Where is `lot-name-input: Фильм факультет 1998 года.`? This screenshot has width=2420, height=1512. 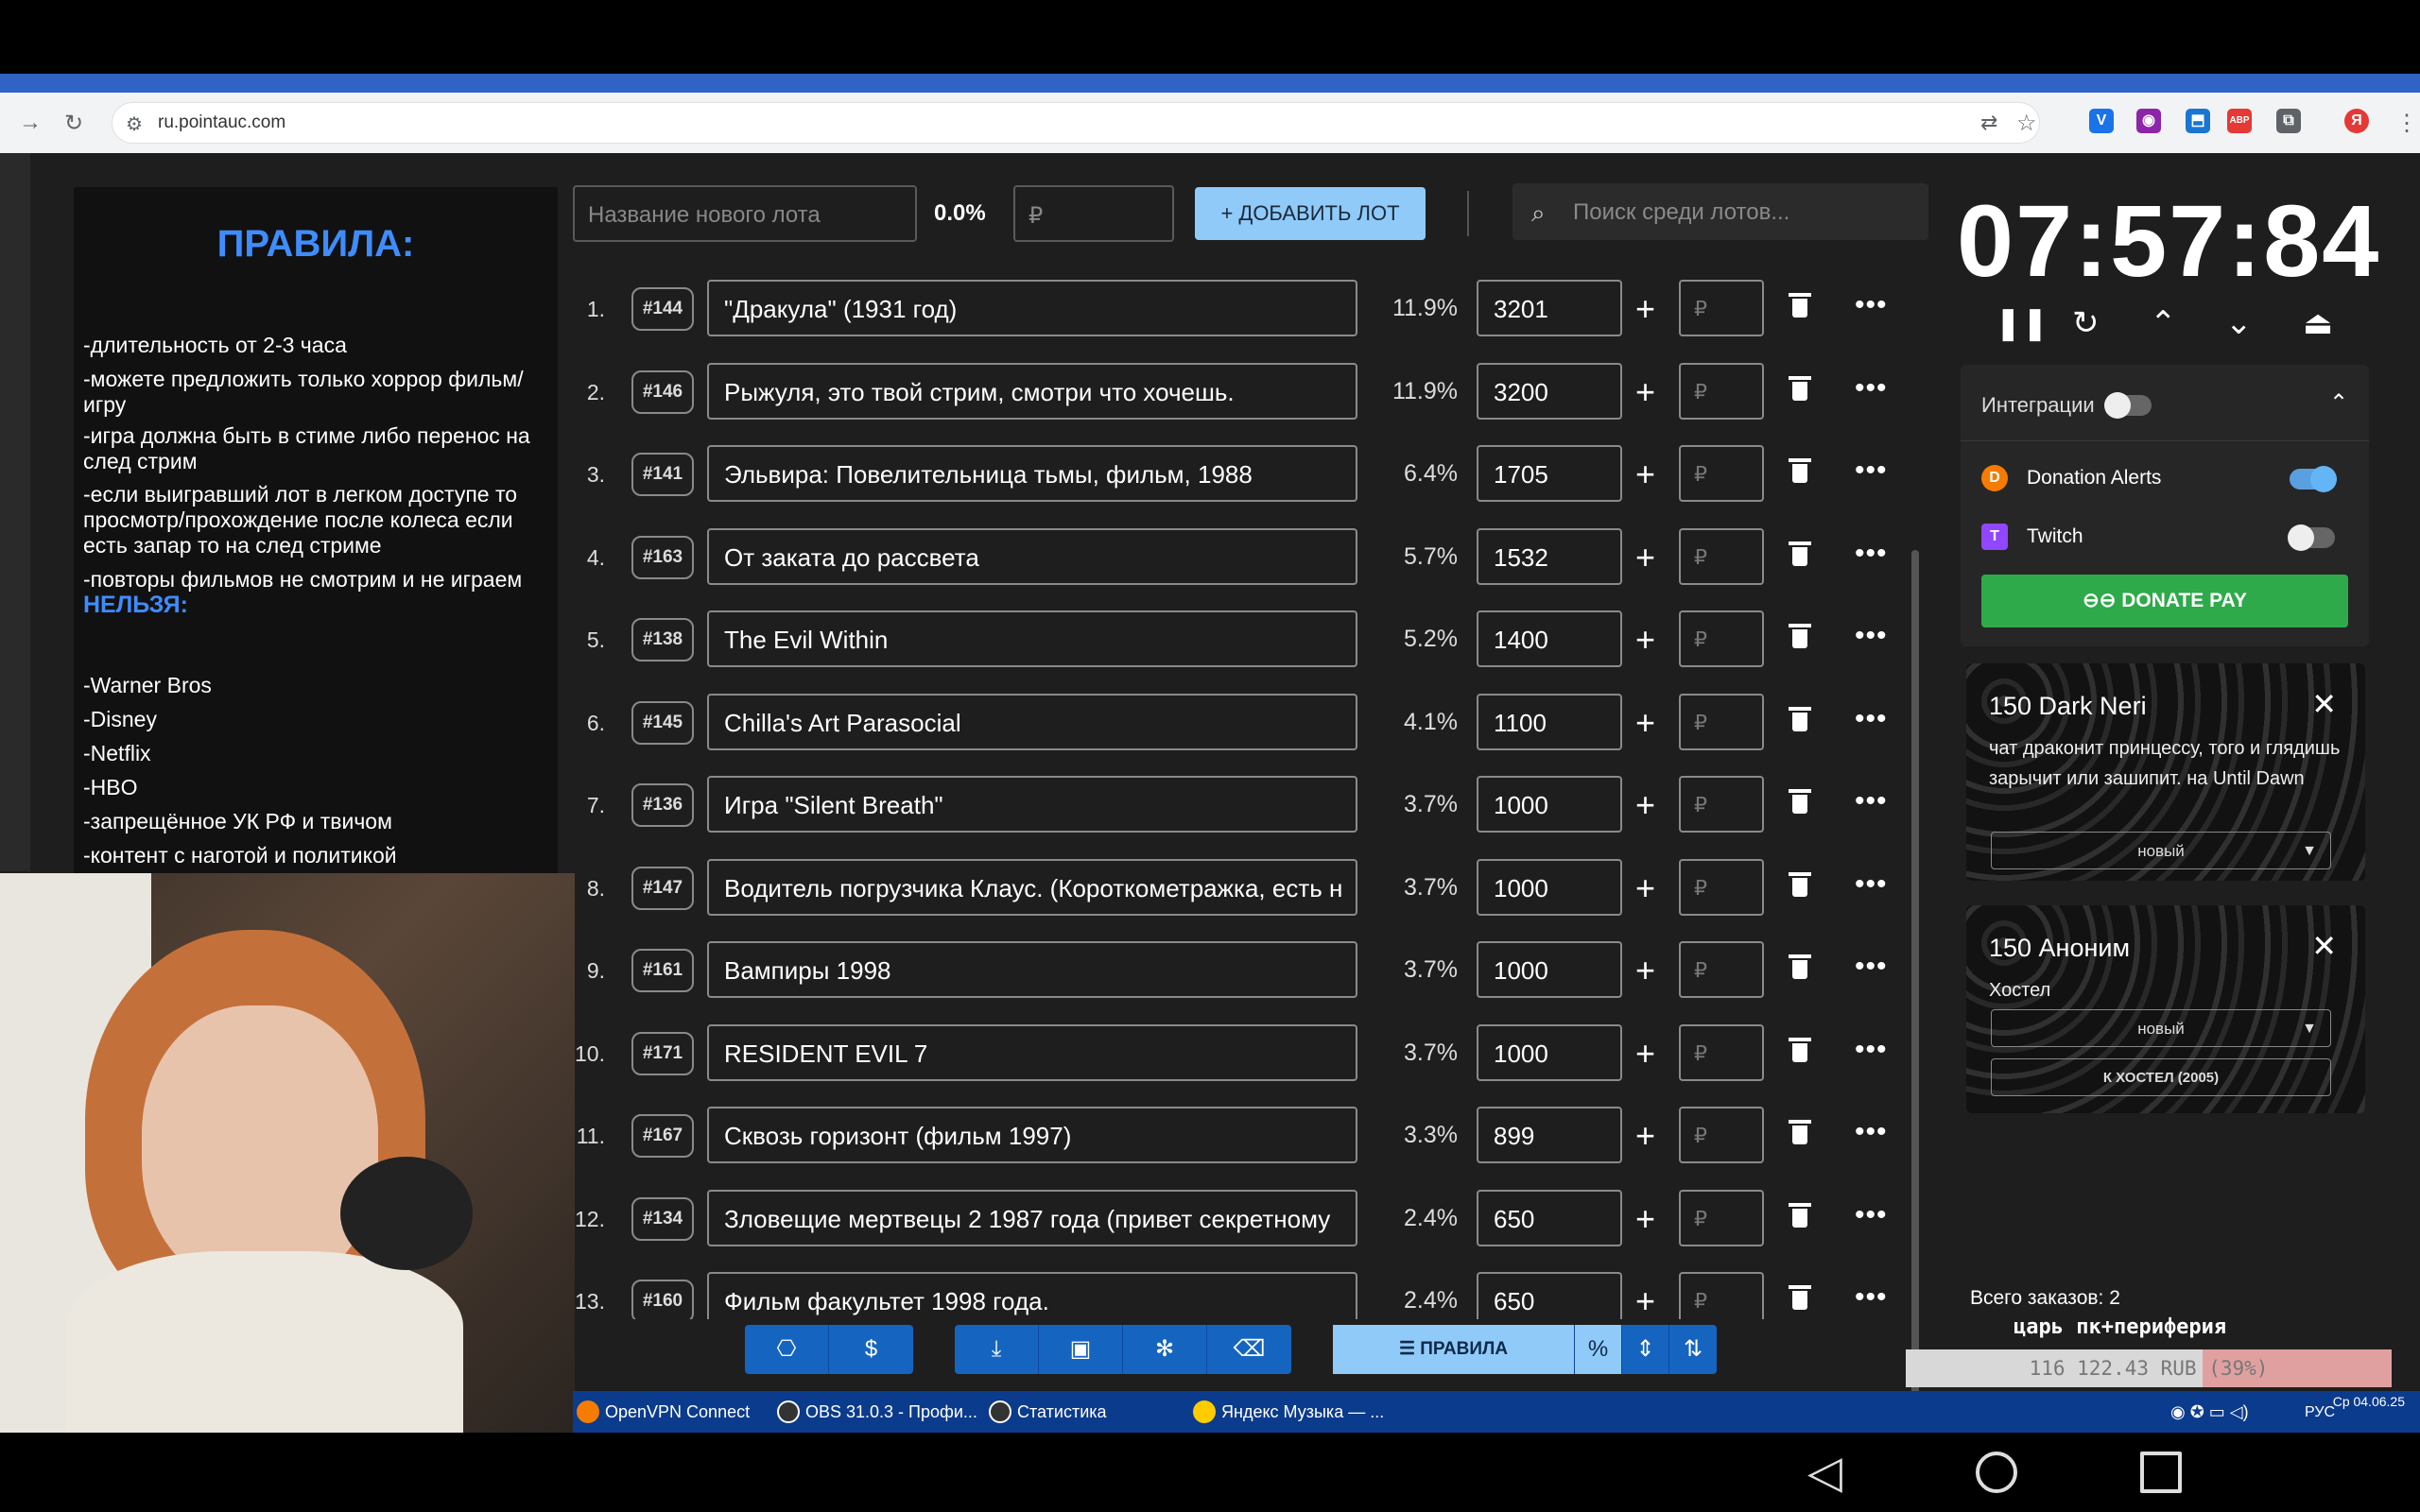
lot-name-input: Фильм факультет 1998 года. is located at coordinates (1032, 1295).